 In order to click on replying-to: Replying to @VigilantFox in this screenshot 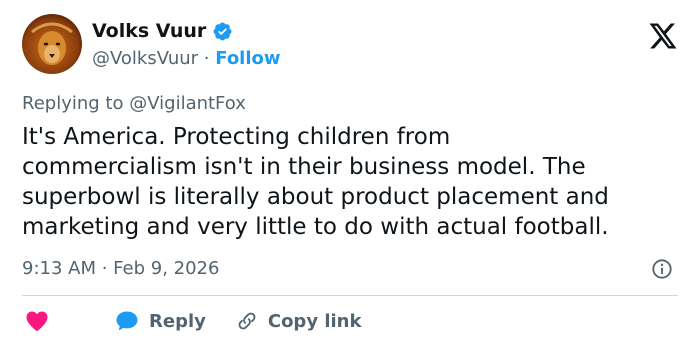, I will do `click(134, 103)`.